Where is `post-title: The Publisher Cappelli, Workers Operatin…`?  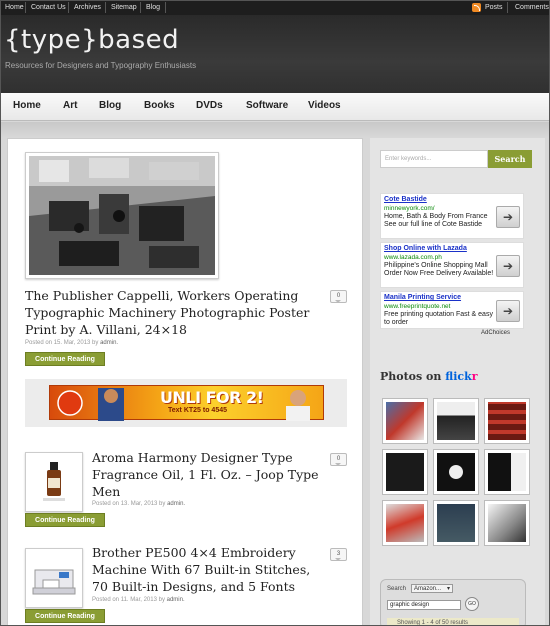 post-title: The Publisher Cappelli, Workers Operatin… is located at coordinates (175, 312).